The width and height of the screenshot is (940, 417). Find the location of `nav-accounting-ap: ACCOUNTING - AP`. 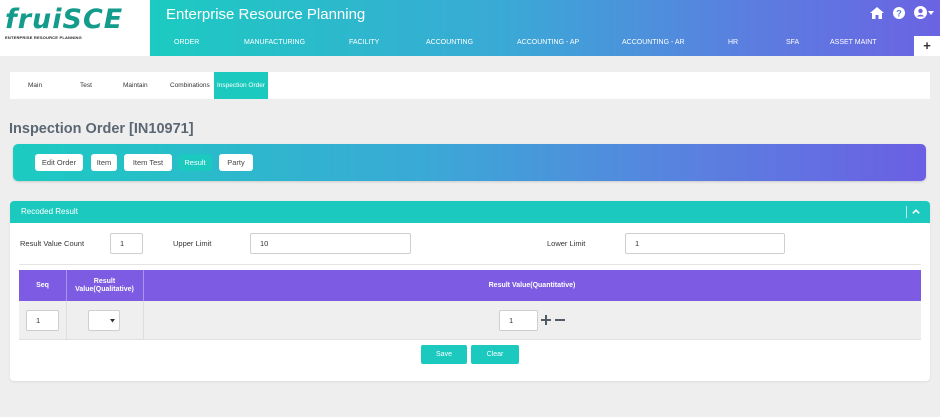

nav-accounting-ap: ACCOUNTING - AP is located at coordinates (548, 42).